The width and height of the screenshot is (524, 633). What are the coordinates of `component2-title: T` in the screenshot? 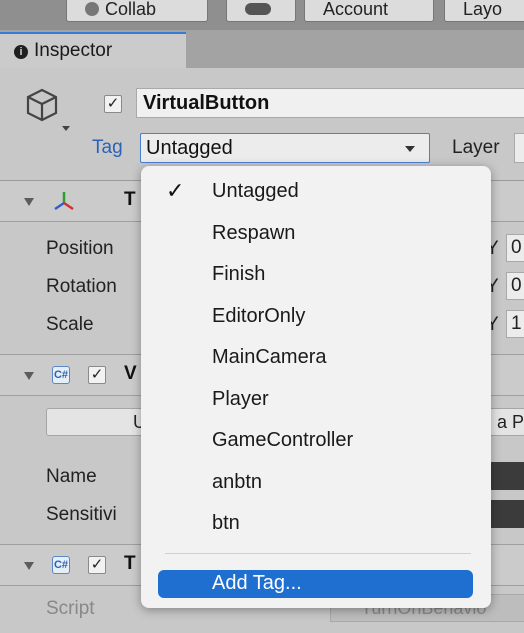 It's located at (130, 563).